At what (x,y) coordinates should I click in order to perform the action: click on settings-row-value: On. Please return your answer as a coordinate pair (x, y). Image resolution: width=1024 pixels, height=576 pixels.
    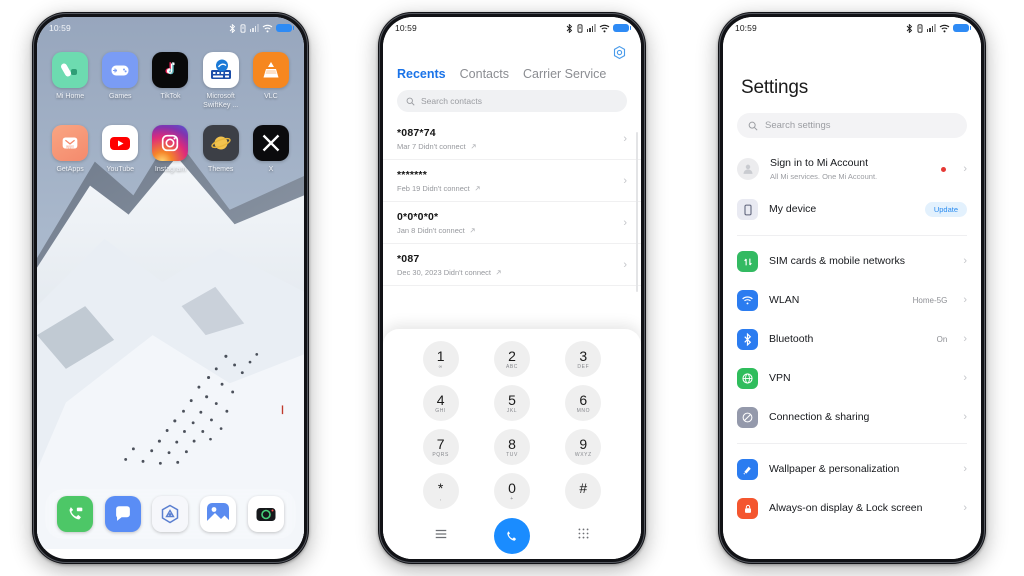
    Looking at the image, I should click on (942, 339).